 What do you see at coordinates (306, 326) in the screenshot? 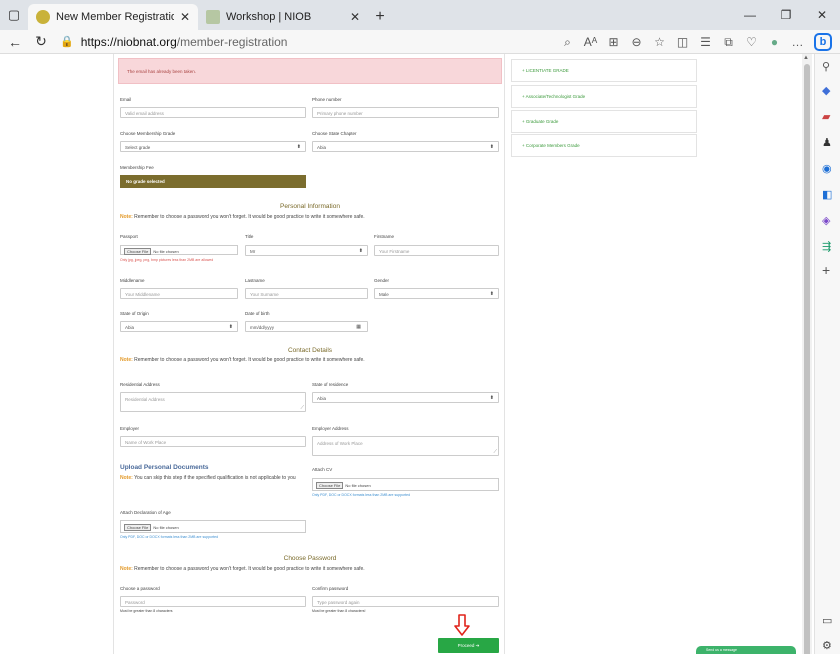
I see `dob-input: mm/dd/yyyy ▦` at bounding box center [306, 326].